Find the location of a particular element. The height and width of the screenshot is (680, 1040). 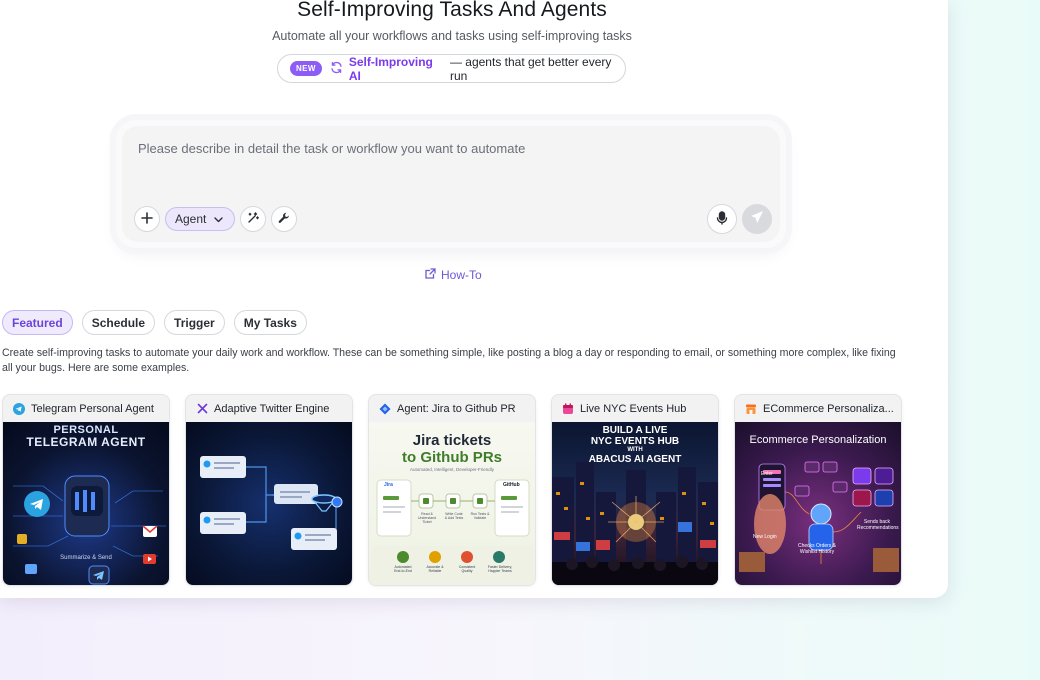

tab-schedule: Schedule is located at coordinates (118, 322).